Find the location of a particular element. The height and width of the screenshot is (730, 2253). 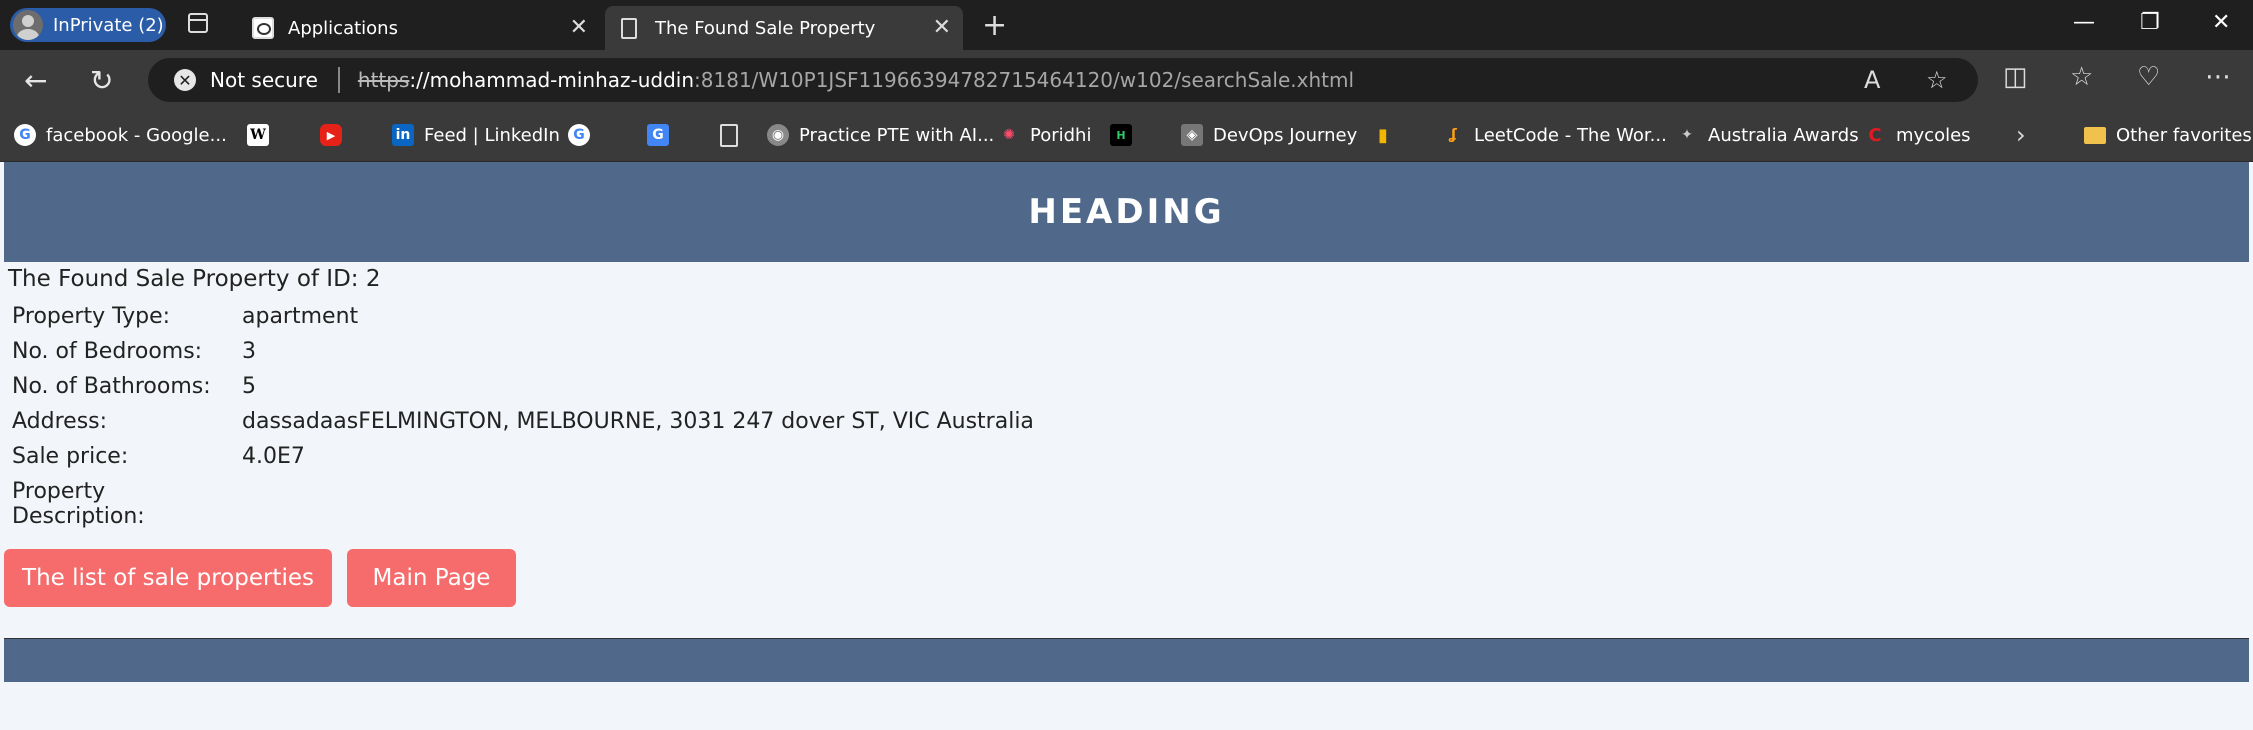

linkedin-icon: in is located at coordinates (403, 135).